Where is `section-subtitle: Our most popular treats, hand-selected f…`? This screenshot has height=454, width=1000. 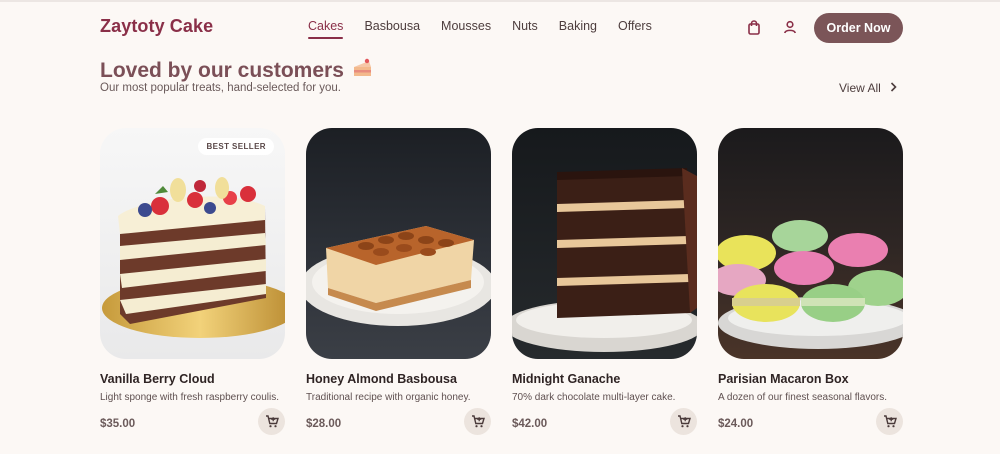
section-subtitle: Our most popular treats, hand-selected f… is located at coordinates (220, 88).